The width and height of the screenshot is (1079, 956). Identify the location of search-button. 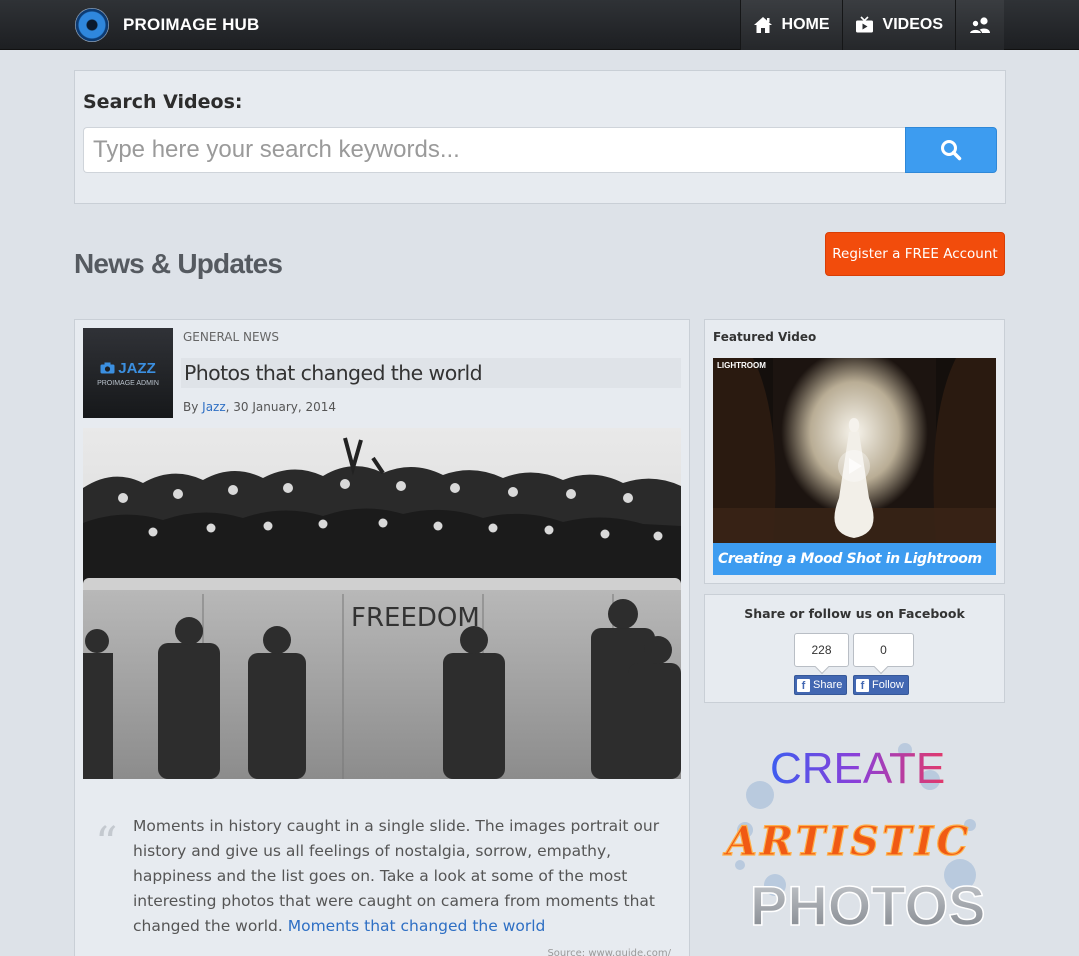
(951, 150).